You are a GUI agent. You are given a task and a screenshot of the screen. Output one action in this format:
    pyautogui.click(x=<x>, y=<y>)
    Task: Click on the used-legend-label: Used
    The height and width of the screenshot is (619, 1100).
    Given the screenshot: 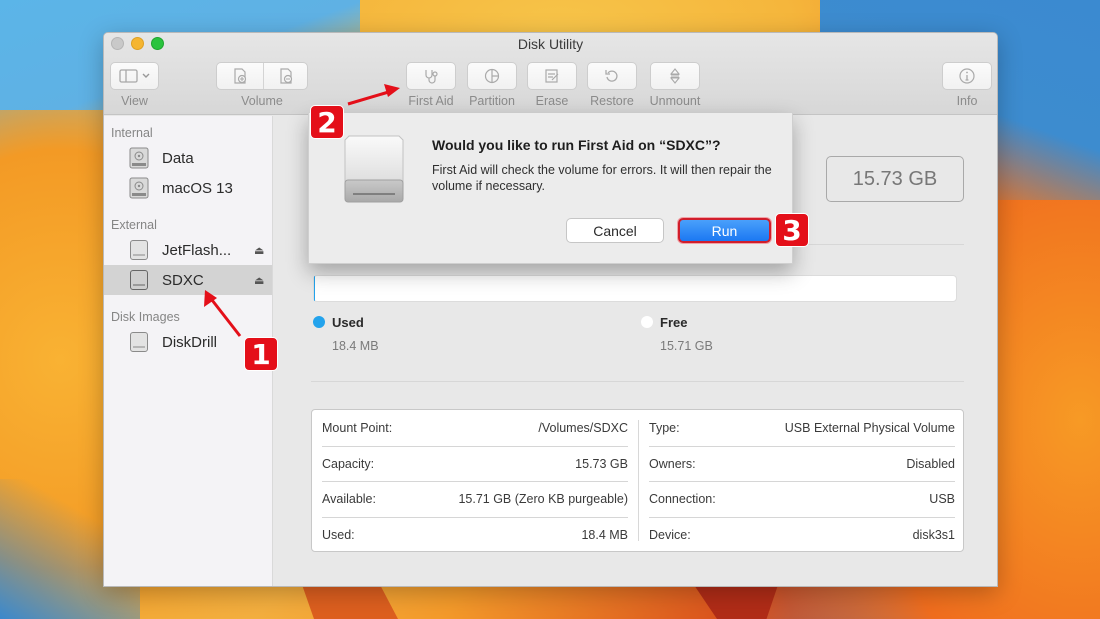 What is the action you would take?
    pyautogui.click(x=348, y=322)
    